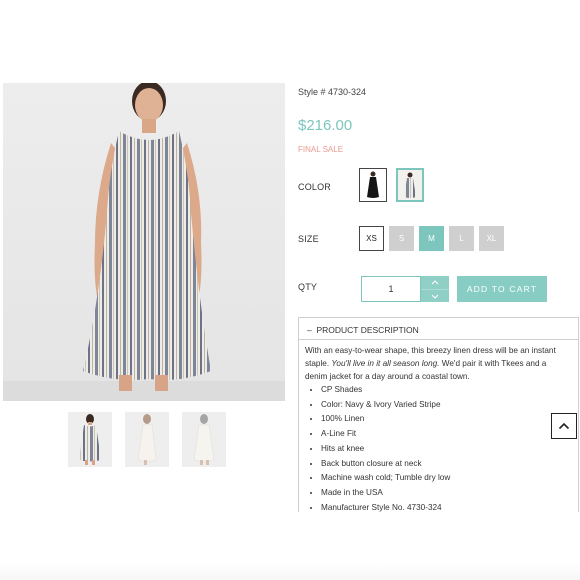 The height and width of the screenshot is (580, 580). What do you see at coordinates (449, 464) in the screenshot?
I see `list-item: Back button closure at neck` at bounding box center [449, 464].